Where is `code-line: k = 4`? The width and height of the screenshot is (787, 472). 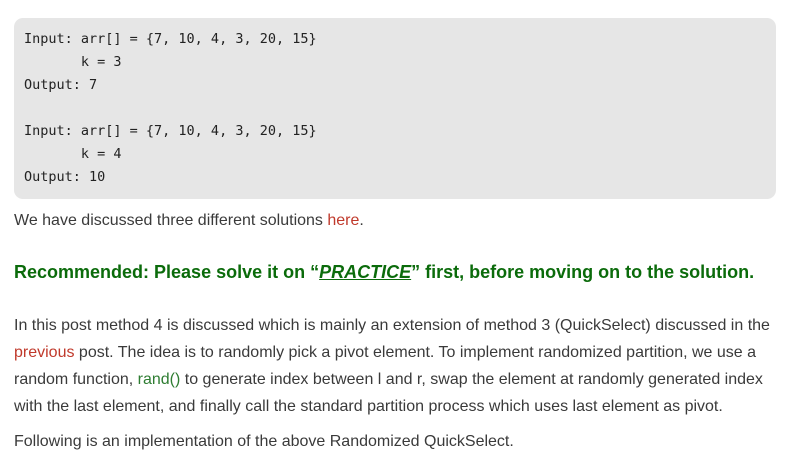 code-line: k = 4 is located at coordinates (73, 154).